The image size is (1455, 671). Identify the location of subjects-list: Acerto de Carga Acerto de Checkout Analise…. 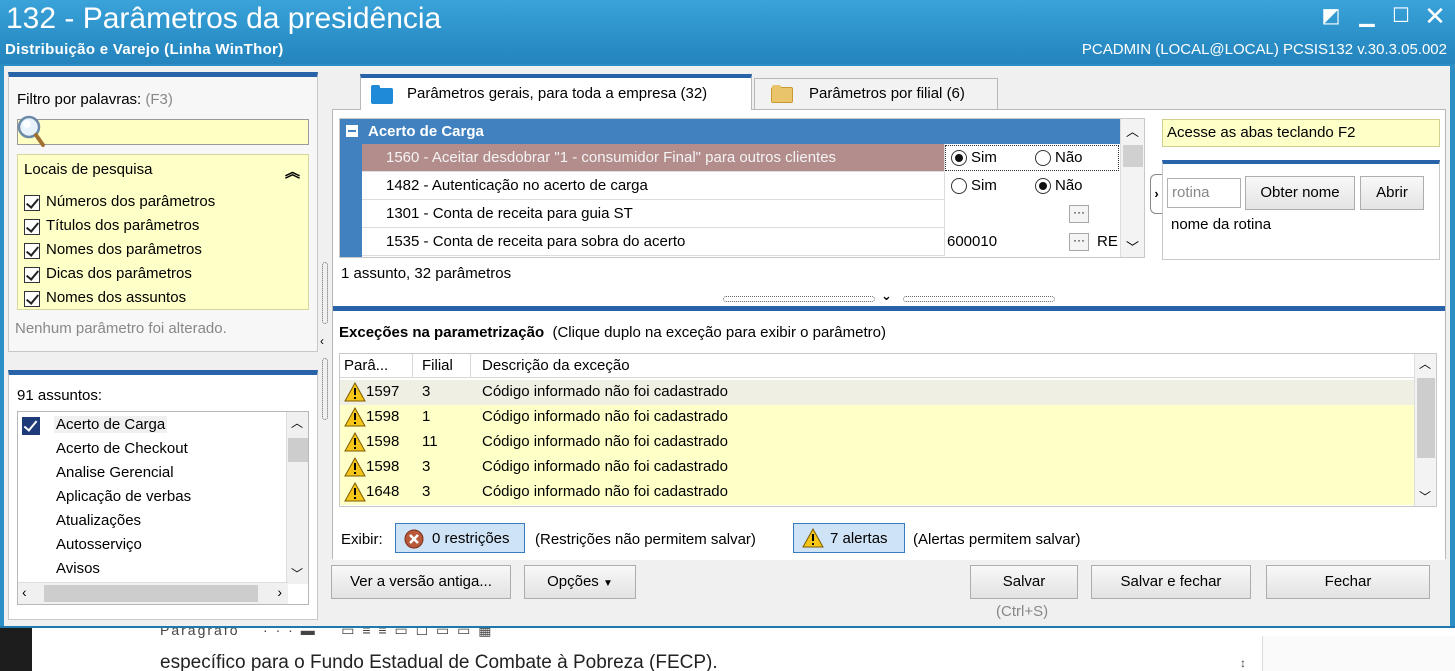
(163, 508).